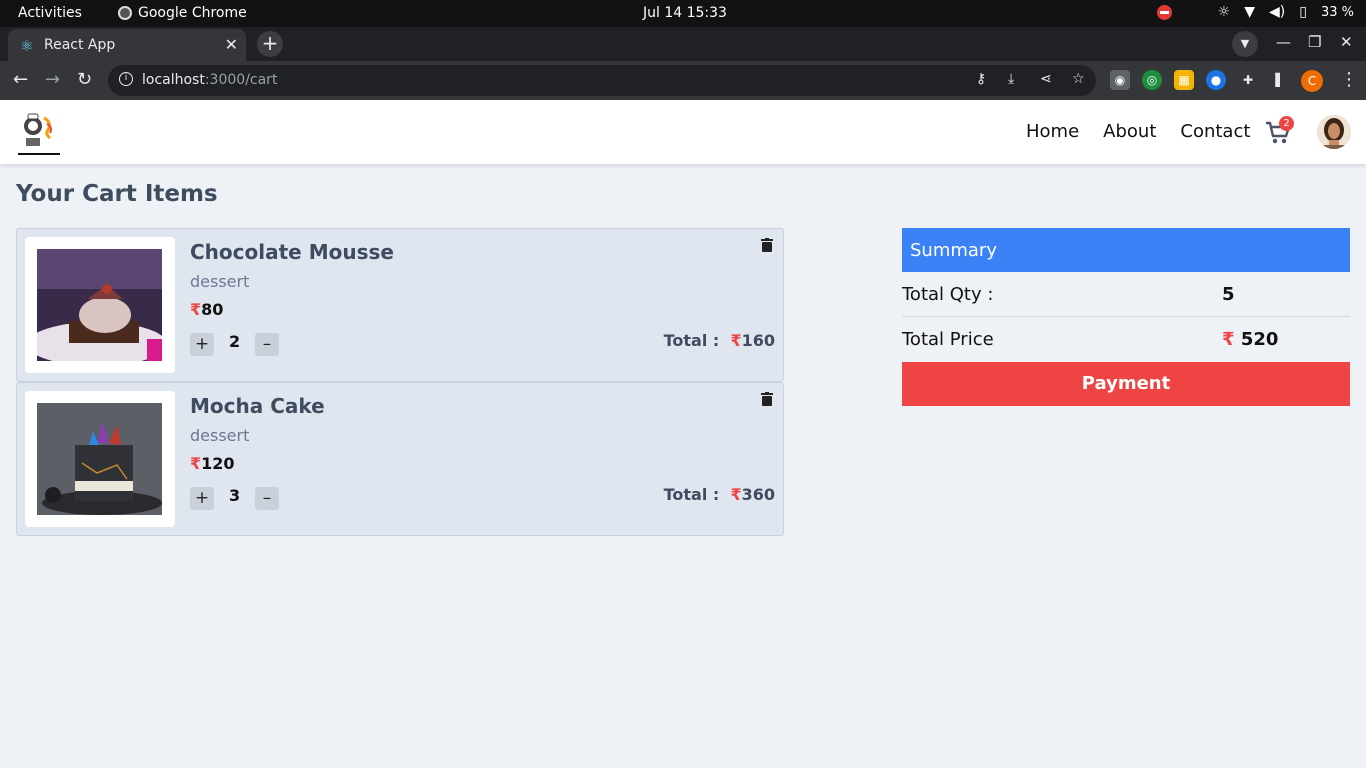 The width and height of the screenshot is (1366, 768). I want to click on nav-link-home: Home, so click(1052, 131).